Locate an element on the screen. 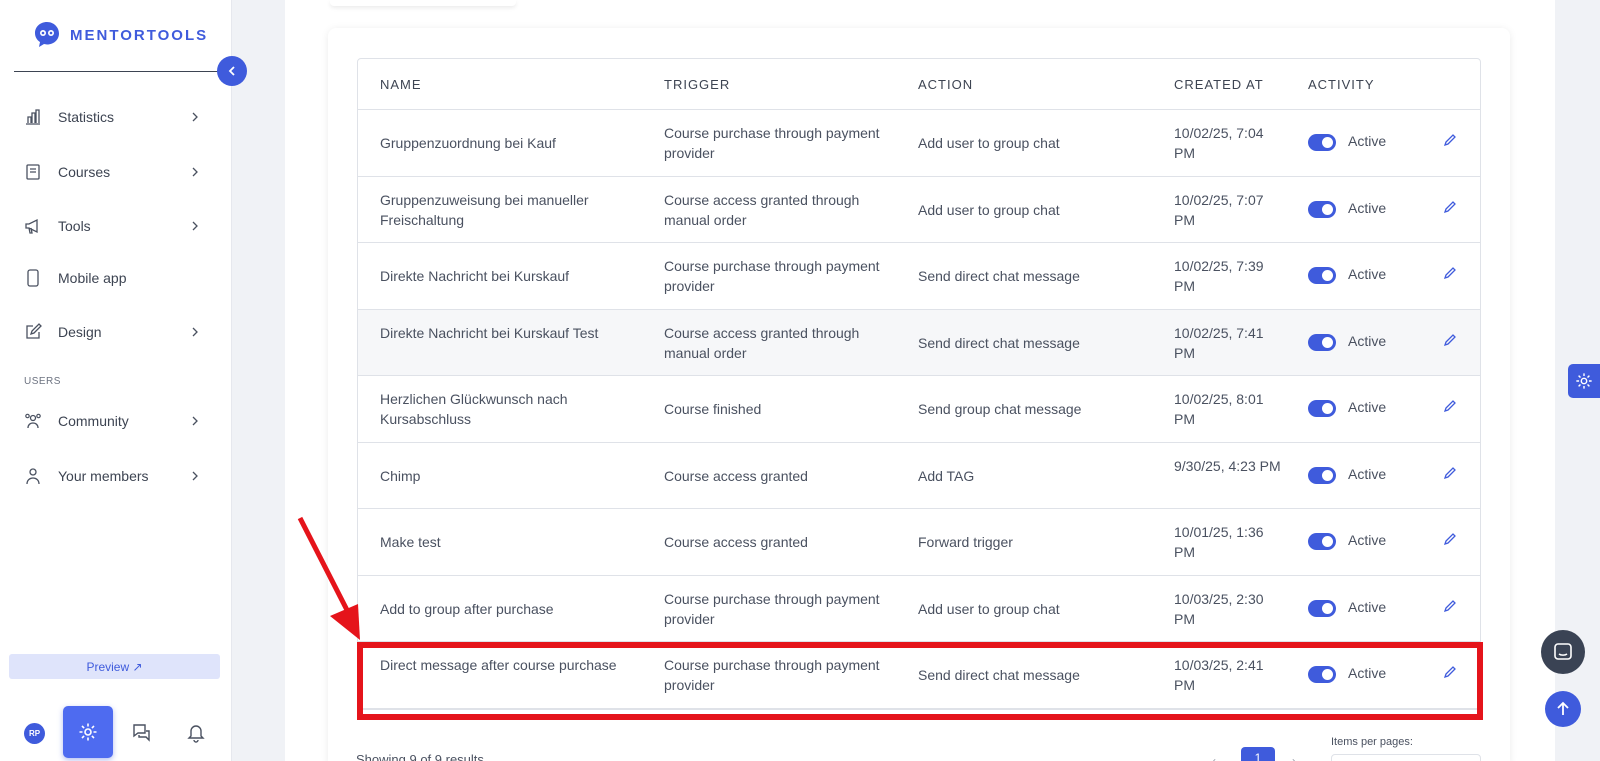  cell-created-at: 10/02/25, 7:39 PM is located at coordinates (1219, 276).